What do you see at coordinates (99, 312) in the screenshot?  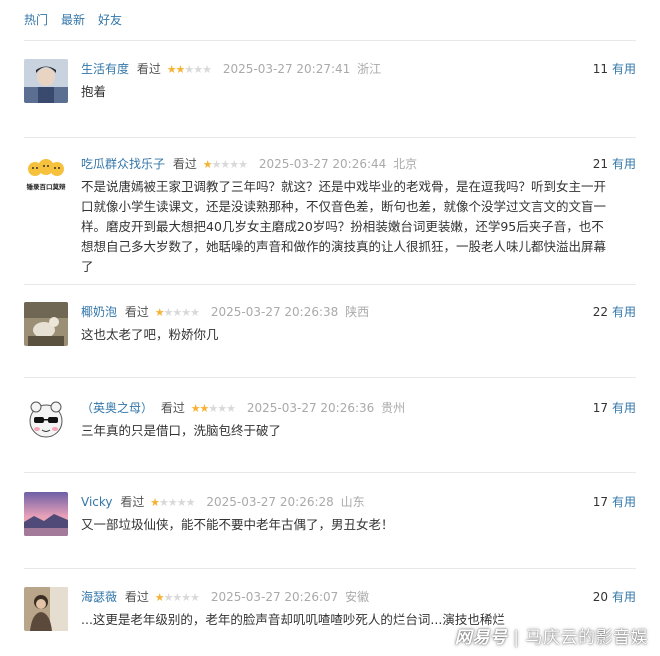 I see `comment-username: 椰奶泡` at bounding box center [99, 312].